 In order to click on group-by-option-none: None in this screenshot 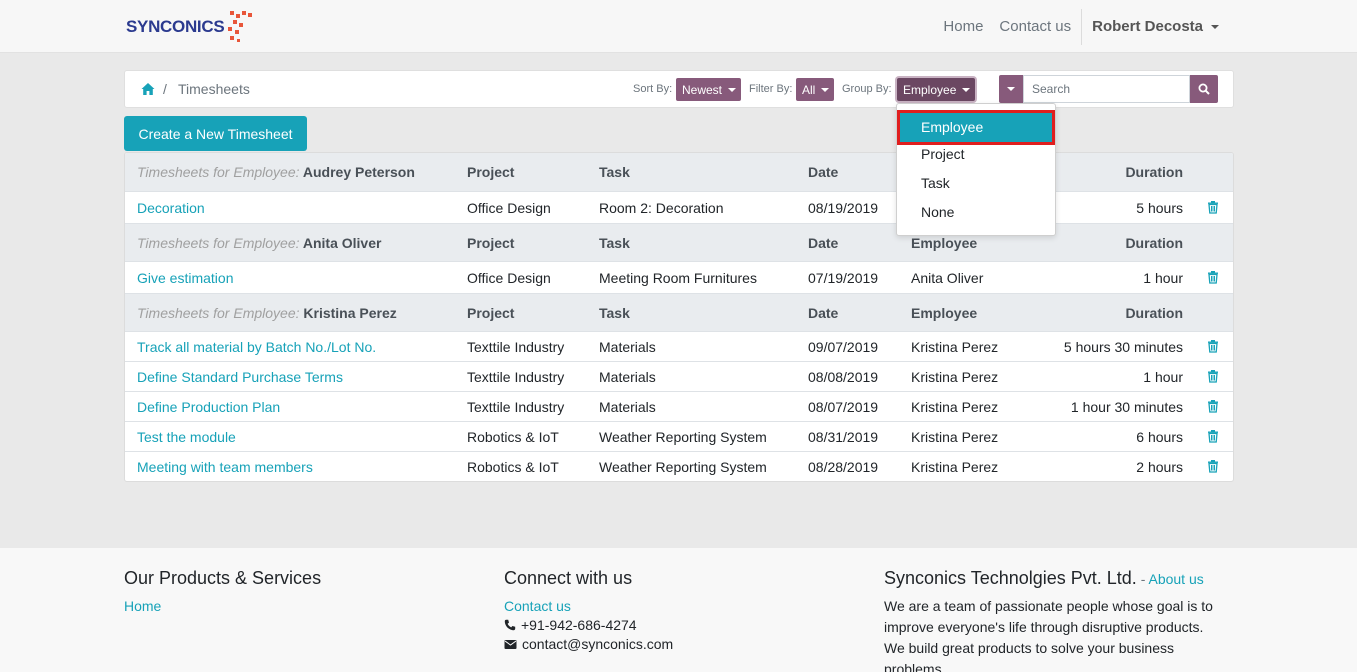, I will do `click(976, 212)`.